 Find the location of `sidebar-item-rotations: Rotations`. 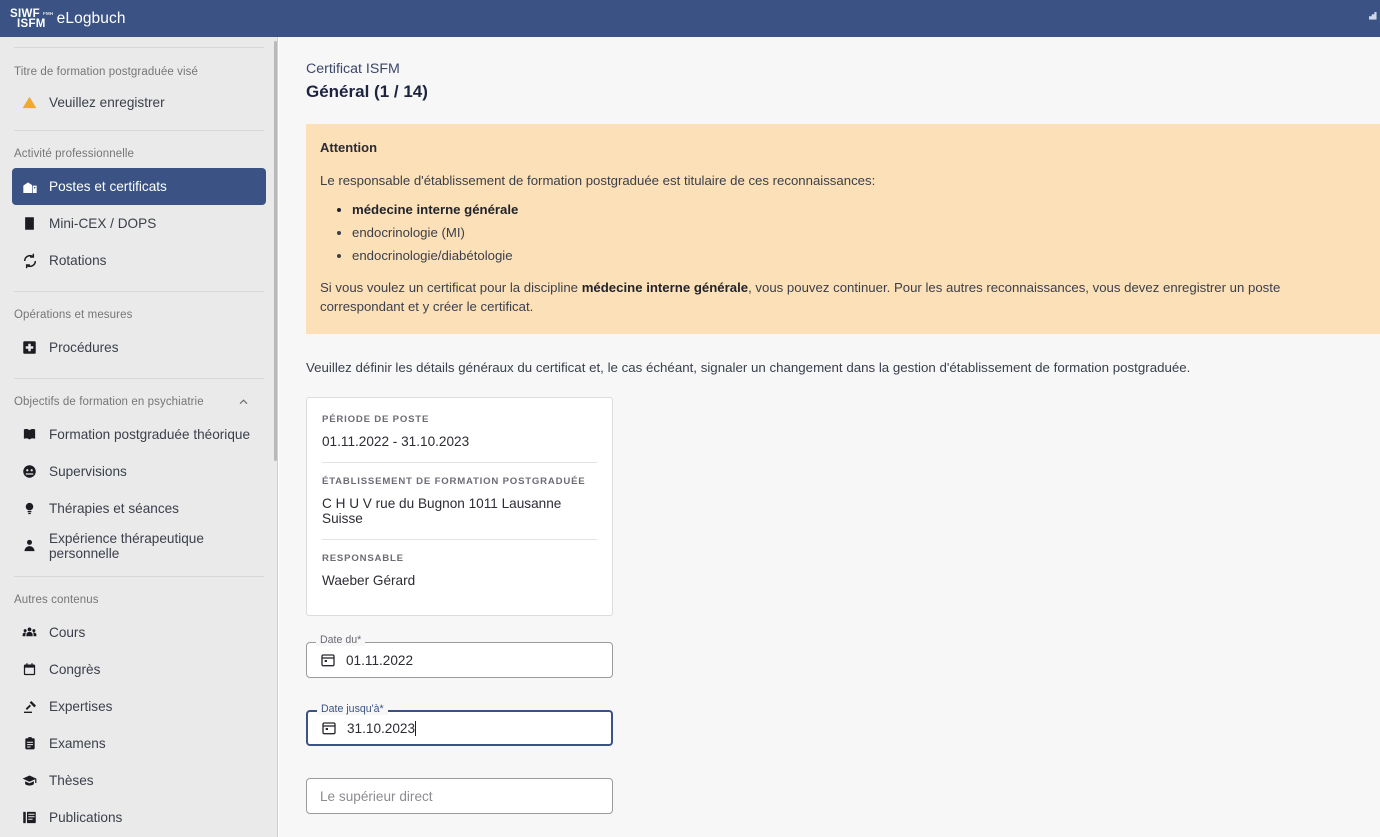

sidebar-item-rotations: Rotations is located at coordinates (139, 260).